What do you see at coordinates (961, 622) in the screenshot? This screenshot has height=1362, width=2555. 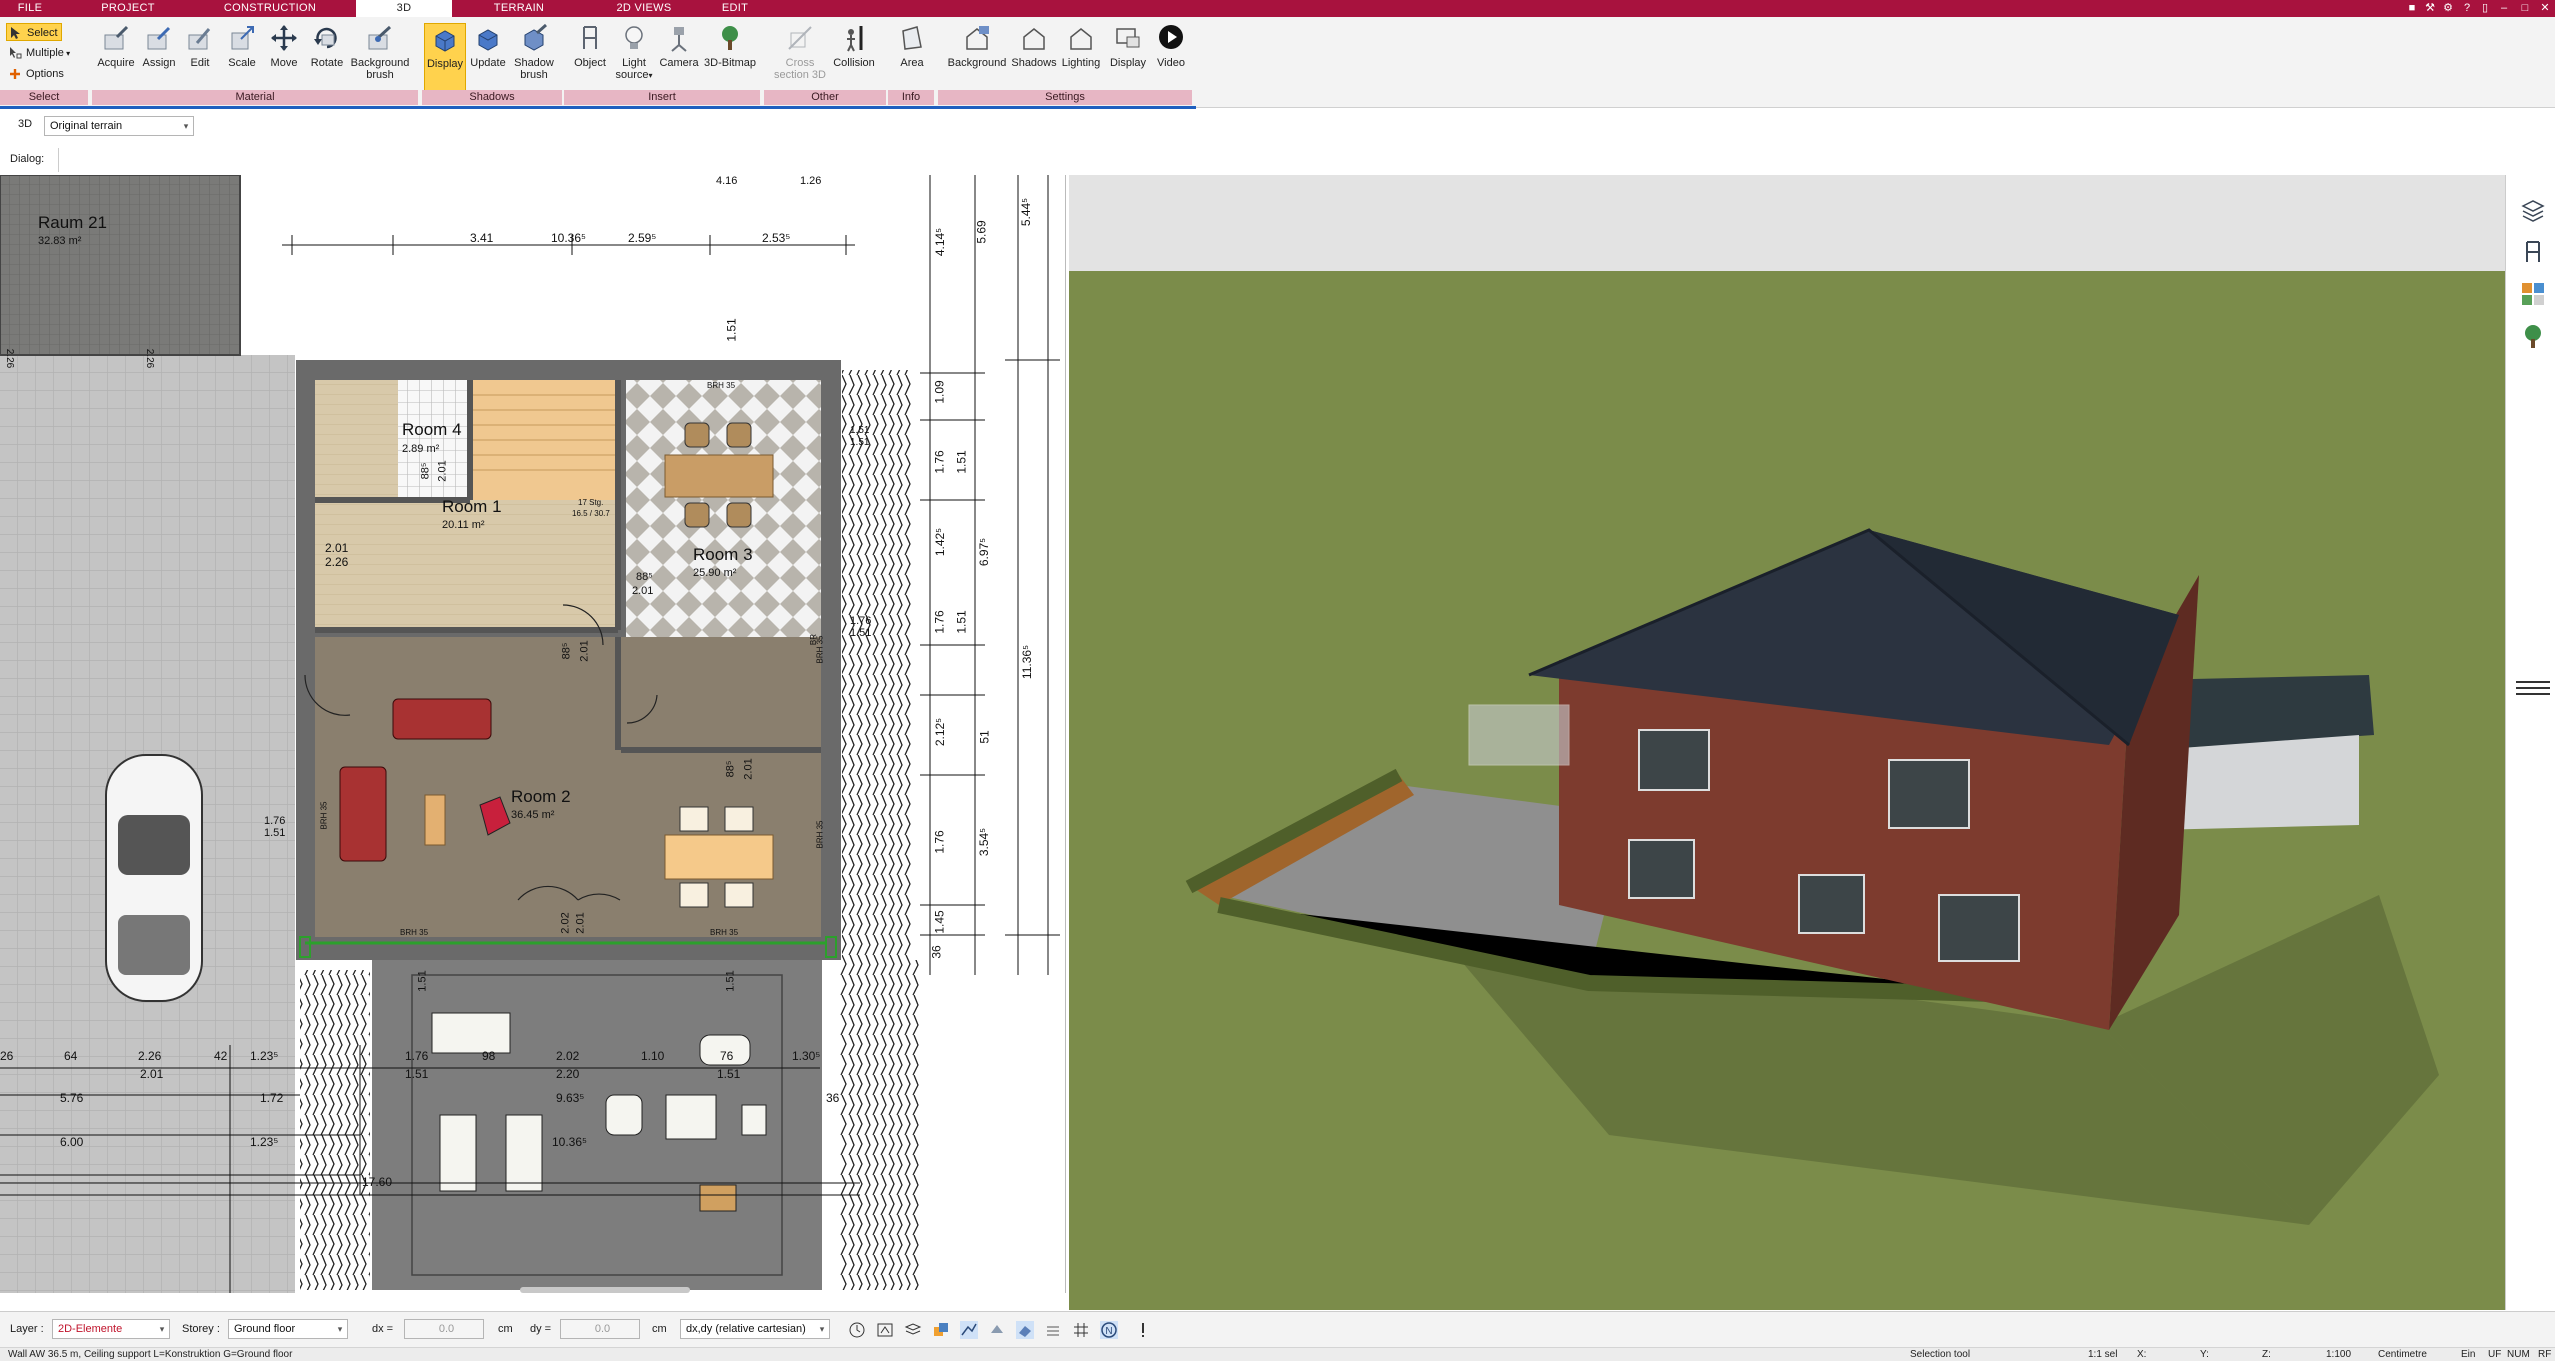 I see `dim-label: 1.51` at bounding box center [961, 622].